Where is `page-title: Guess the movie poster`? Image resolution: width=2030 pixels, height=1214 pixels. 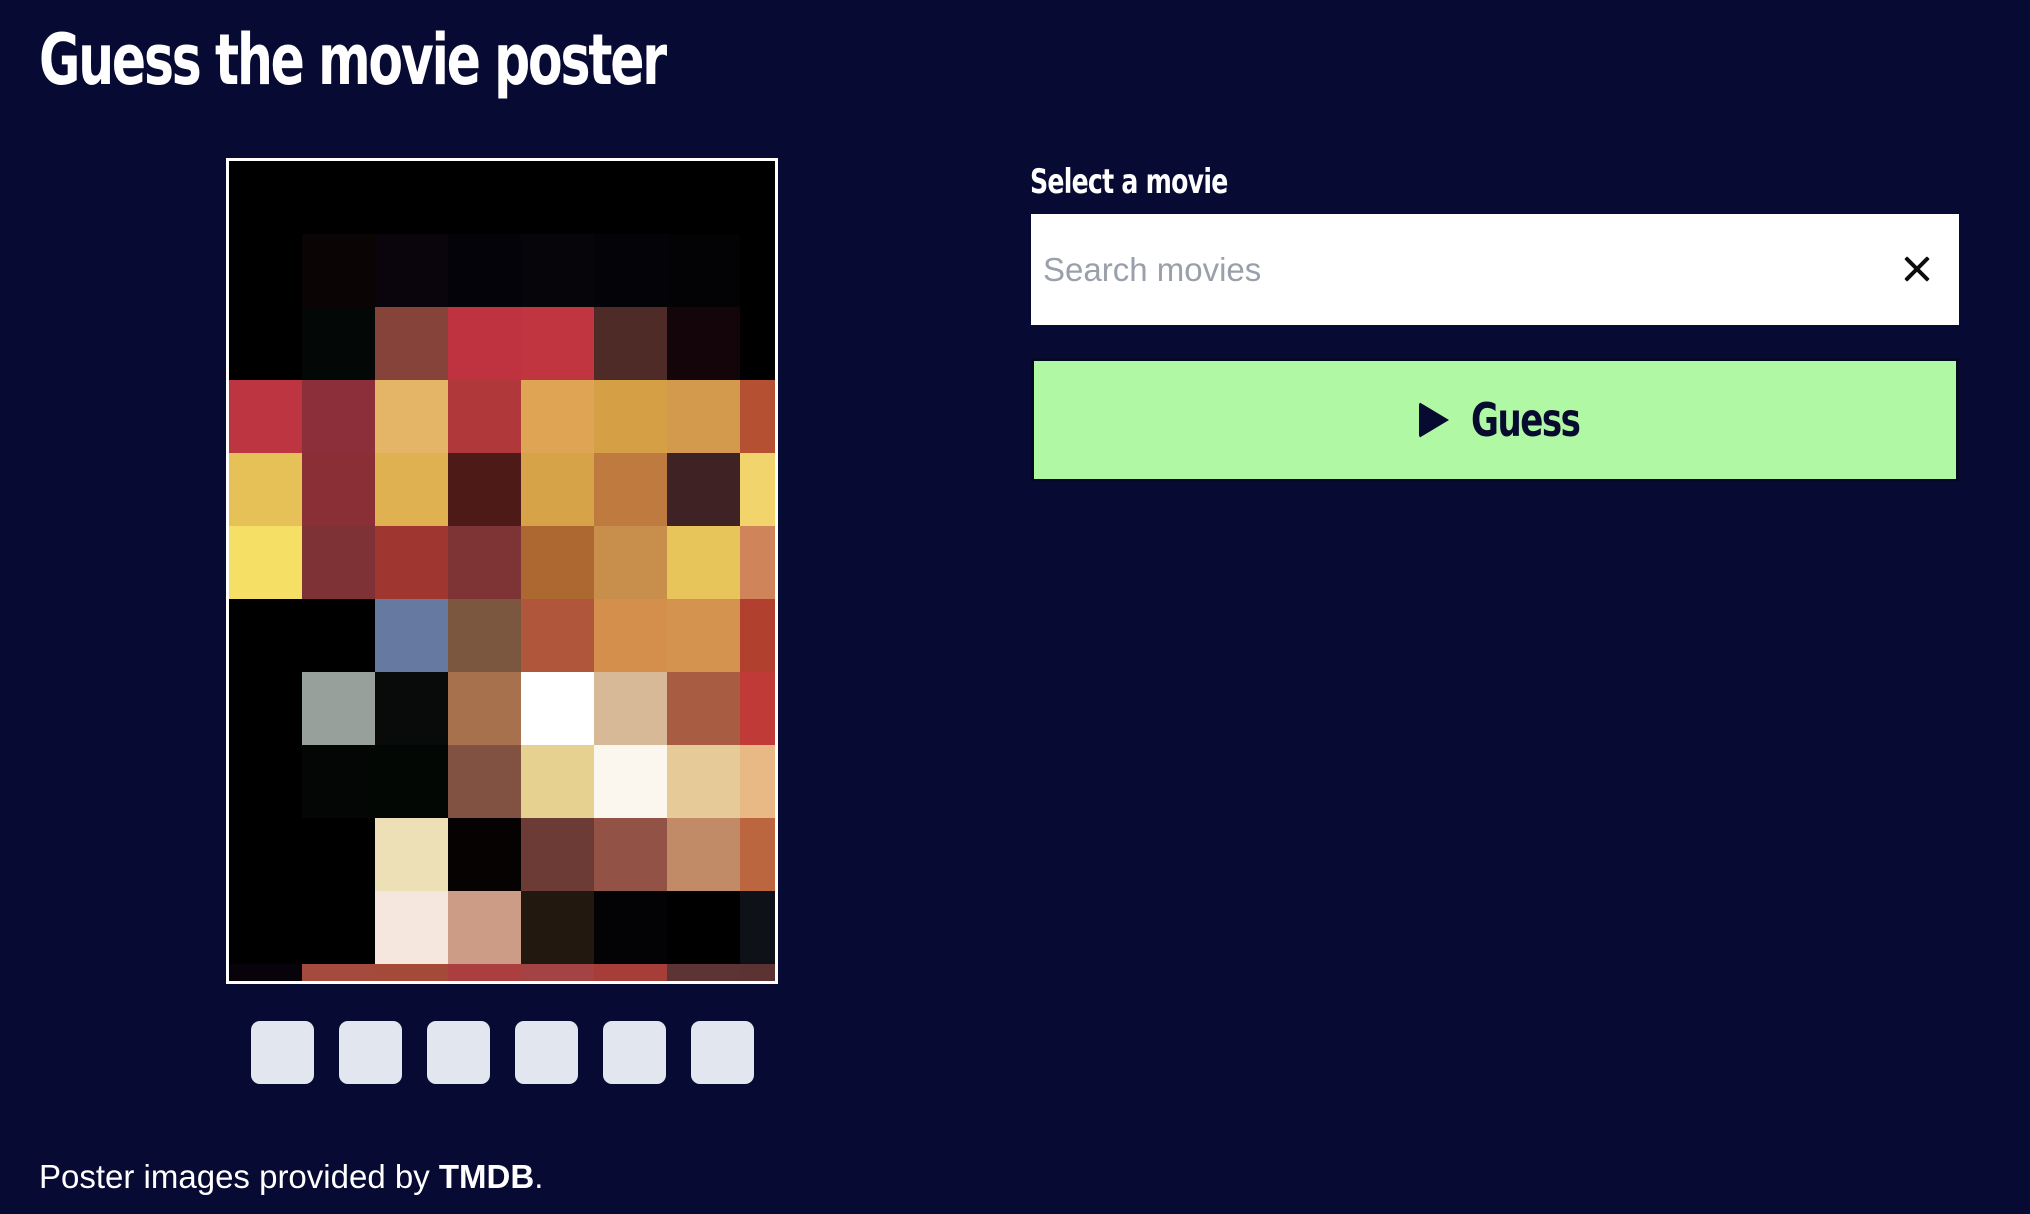 page-title: Guess the movie poster is located at coordinates (353, 60).